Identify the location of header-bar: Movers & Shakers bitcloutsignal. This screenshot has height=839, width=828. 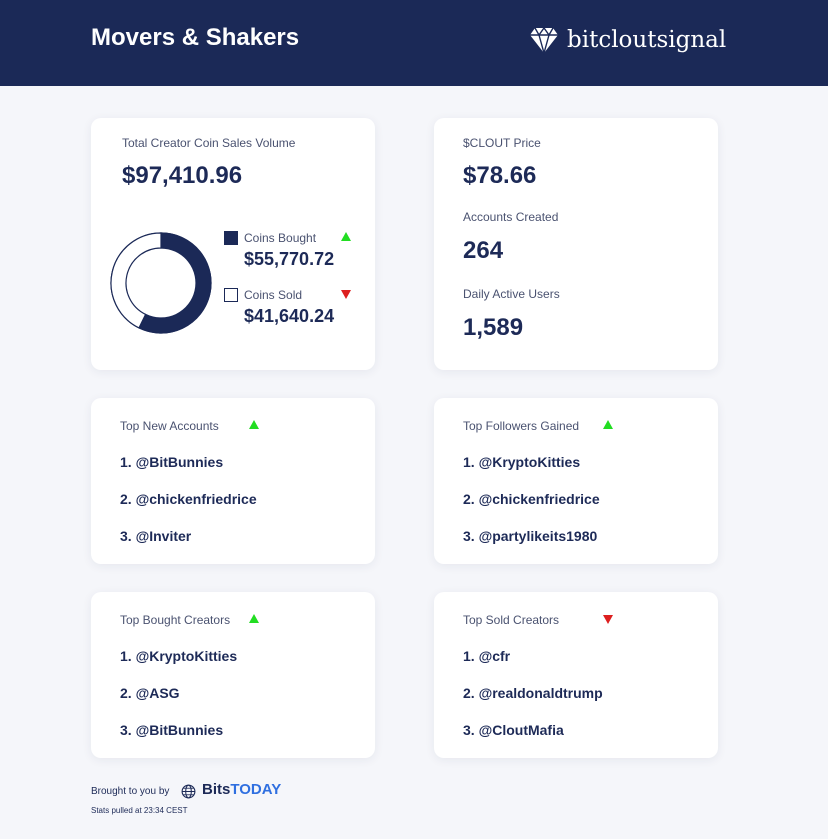
(414, 43).